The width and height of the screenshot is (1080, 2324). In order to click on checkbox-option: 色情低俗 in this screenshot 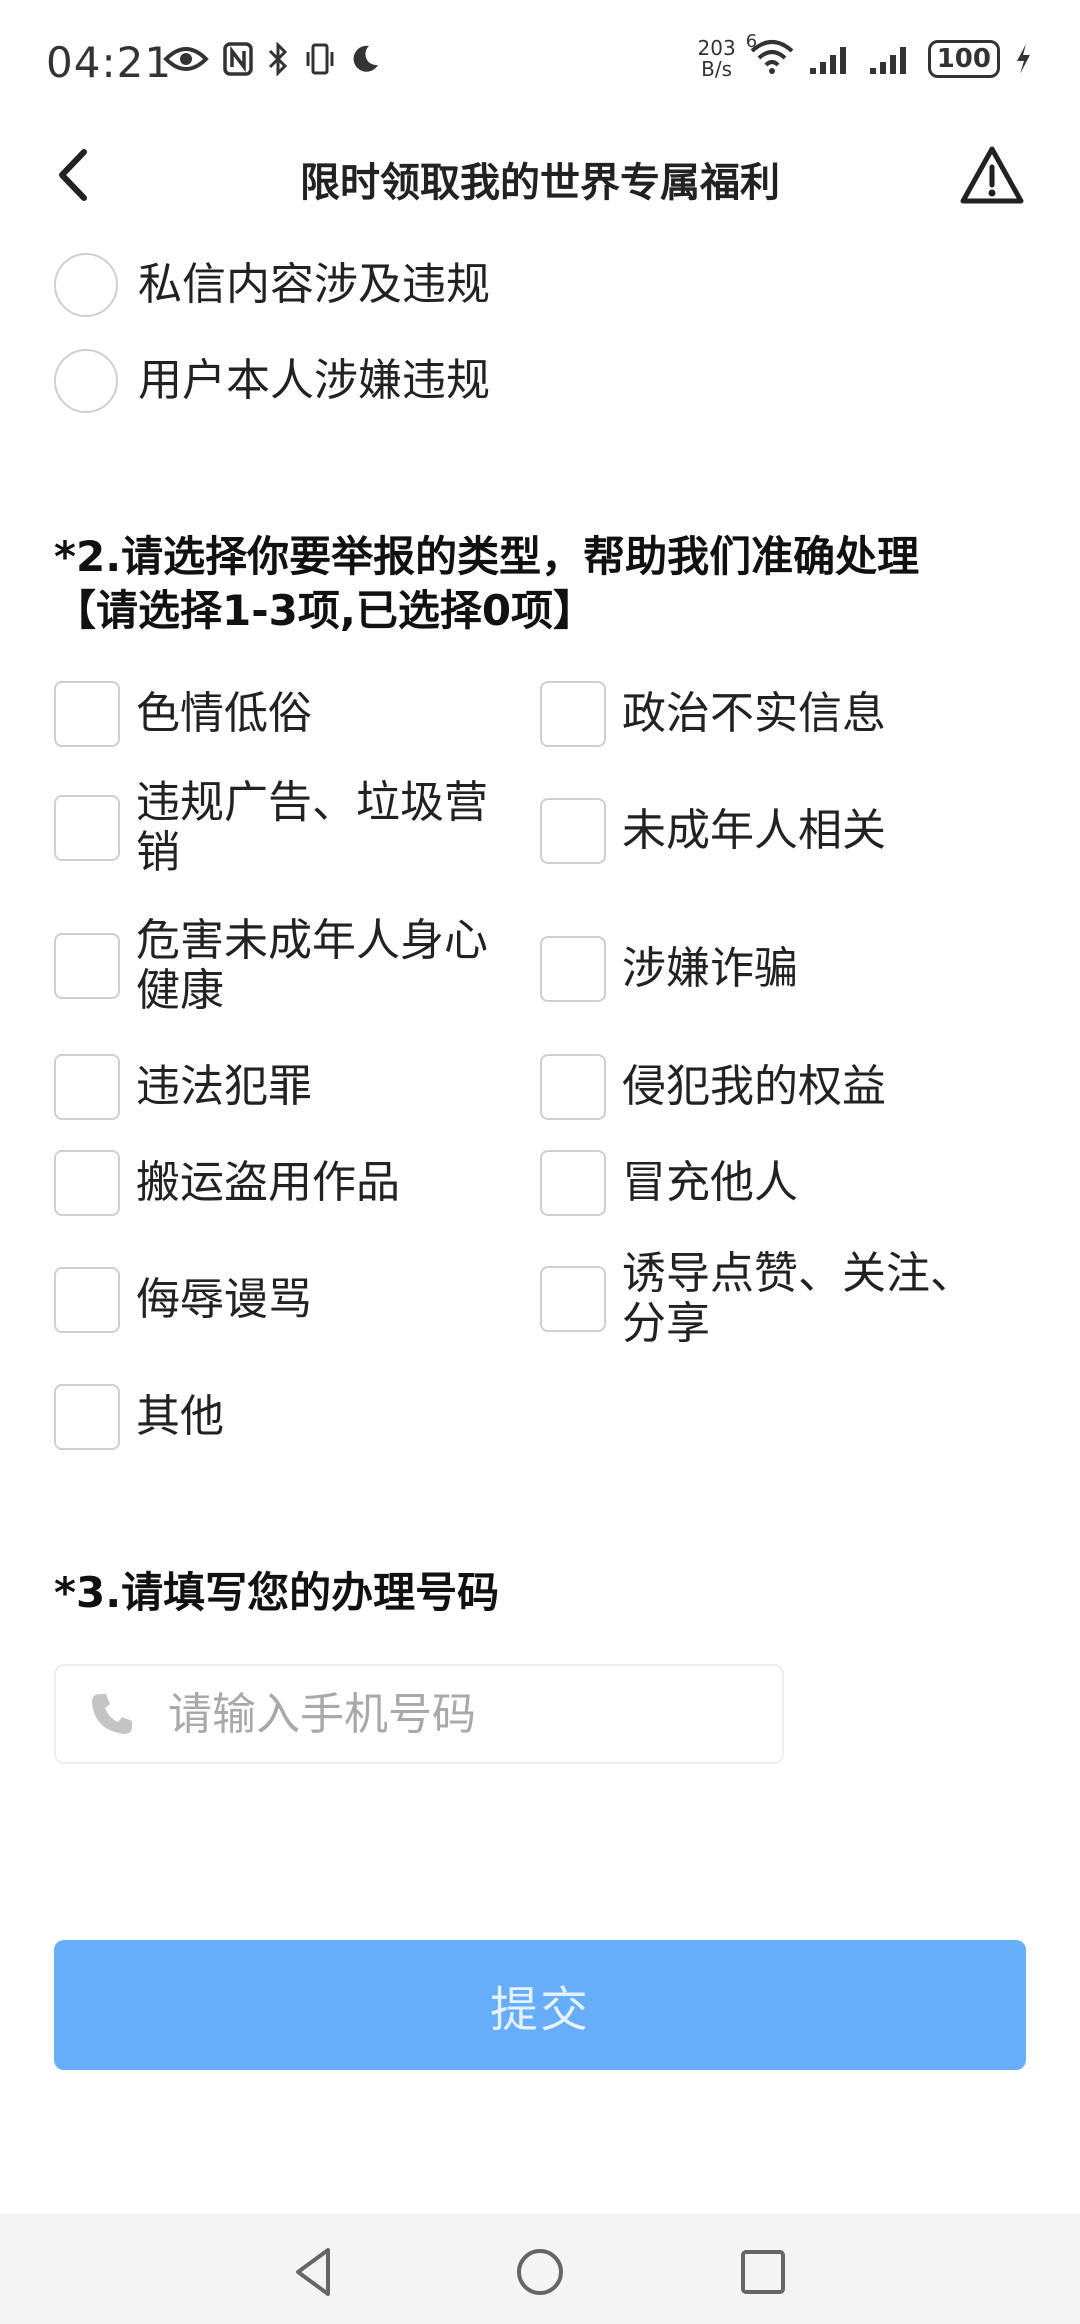, I will do `click(285, 714)`.